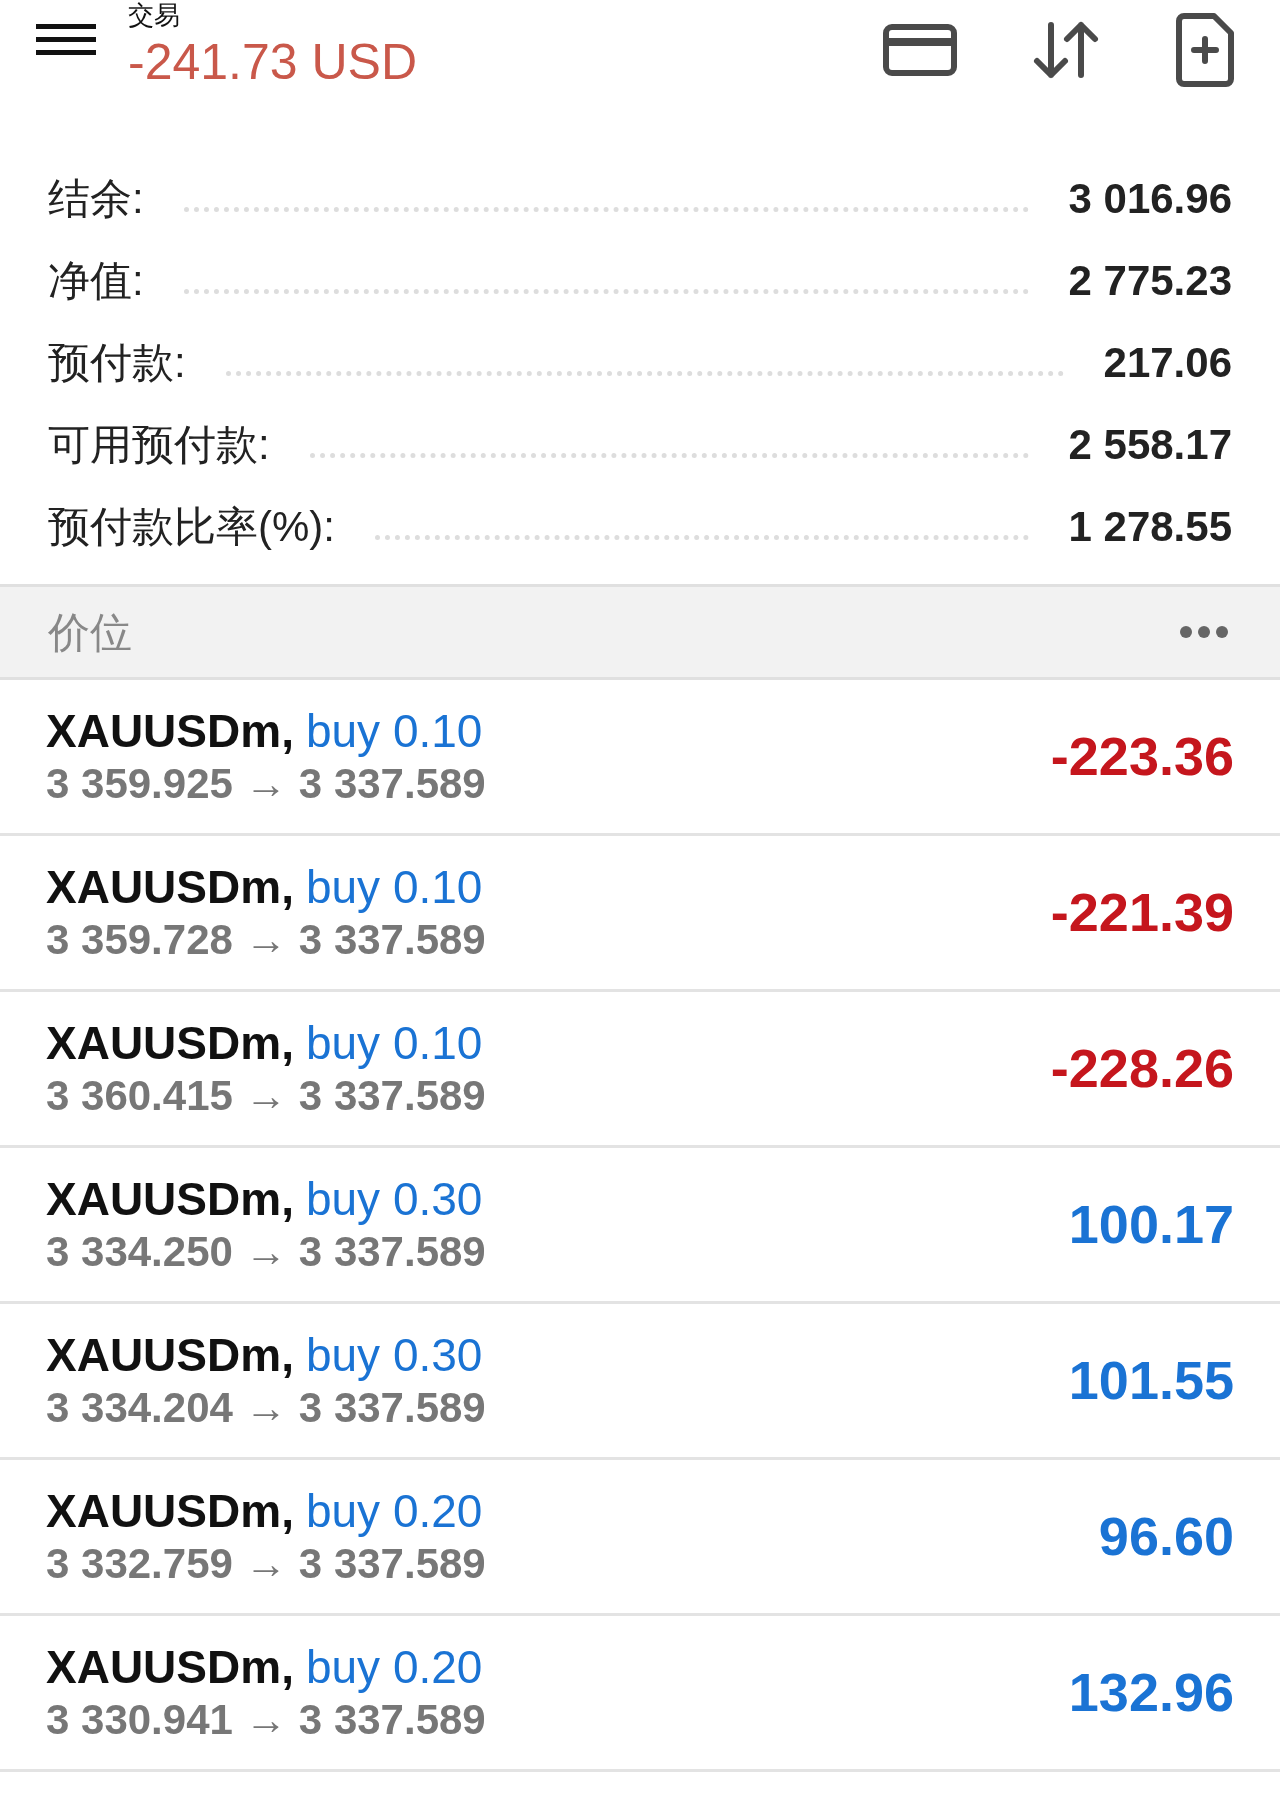 This screenshot has height=1797, width=1280. Describe the element at coordinates (1142, 912) in the screenshot. I see `profit: -221.39` at that location.